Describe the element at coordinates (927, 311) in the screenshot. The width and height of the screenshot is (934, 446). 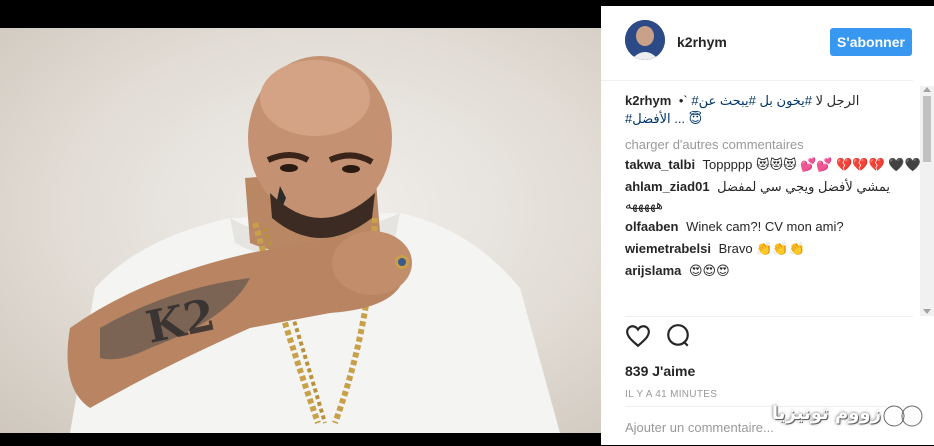
I see `scroll-down-arrow-icon` at that location.